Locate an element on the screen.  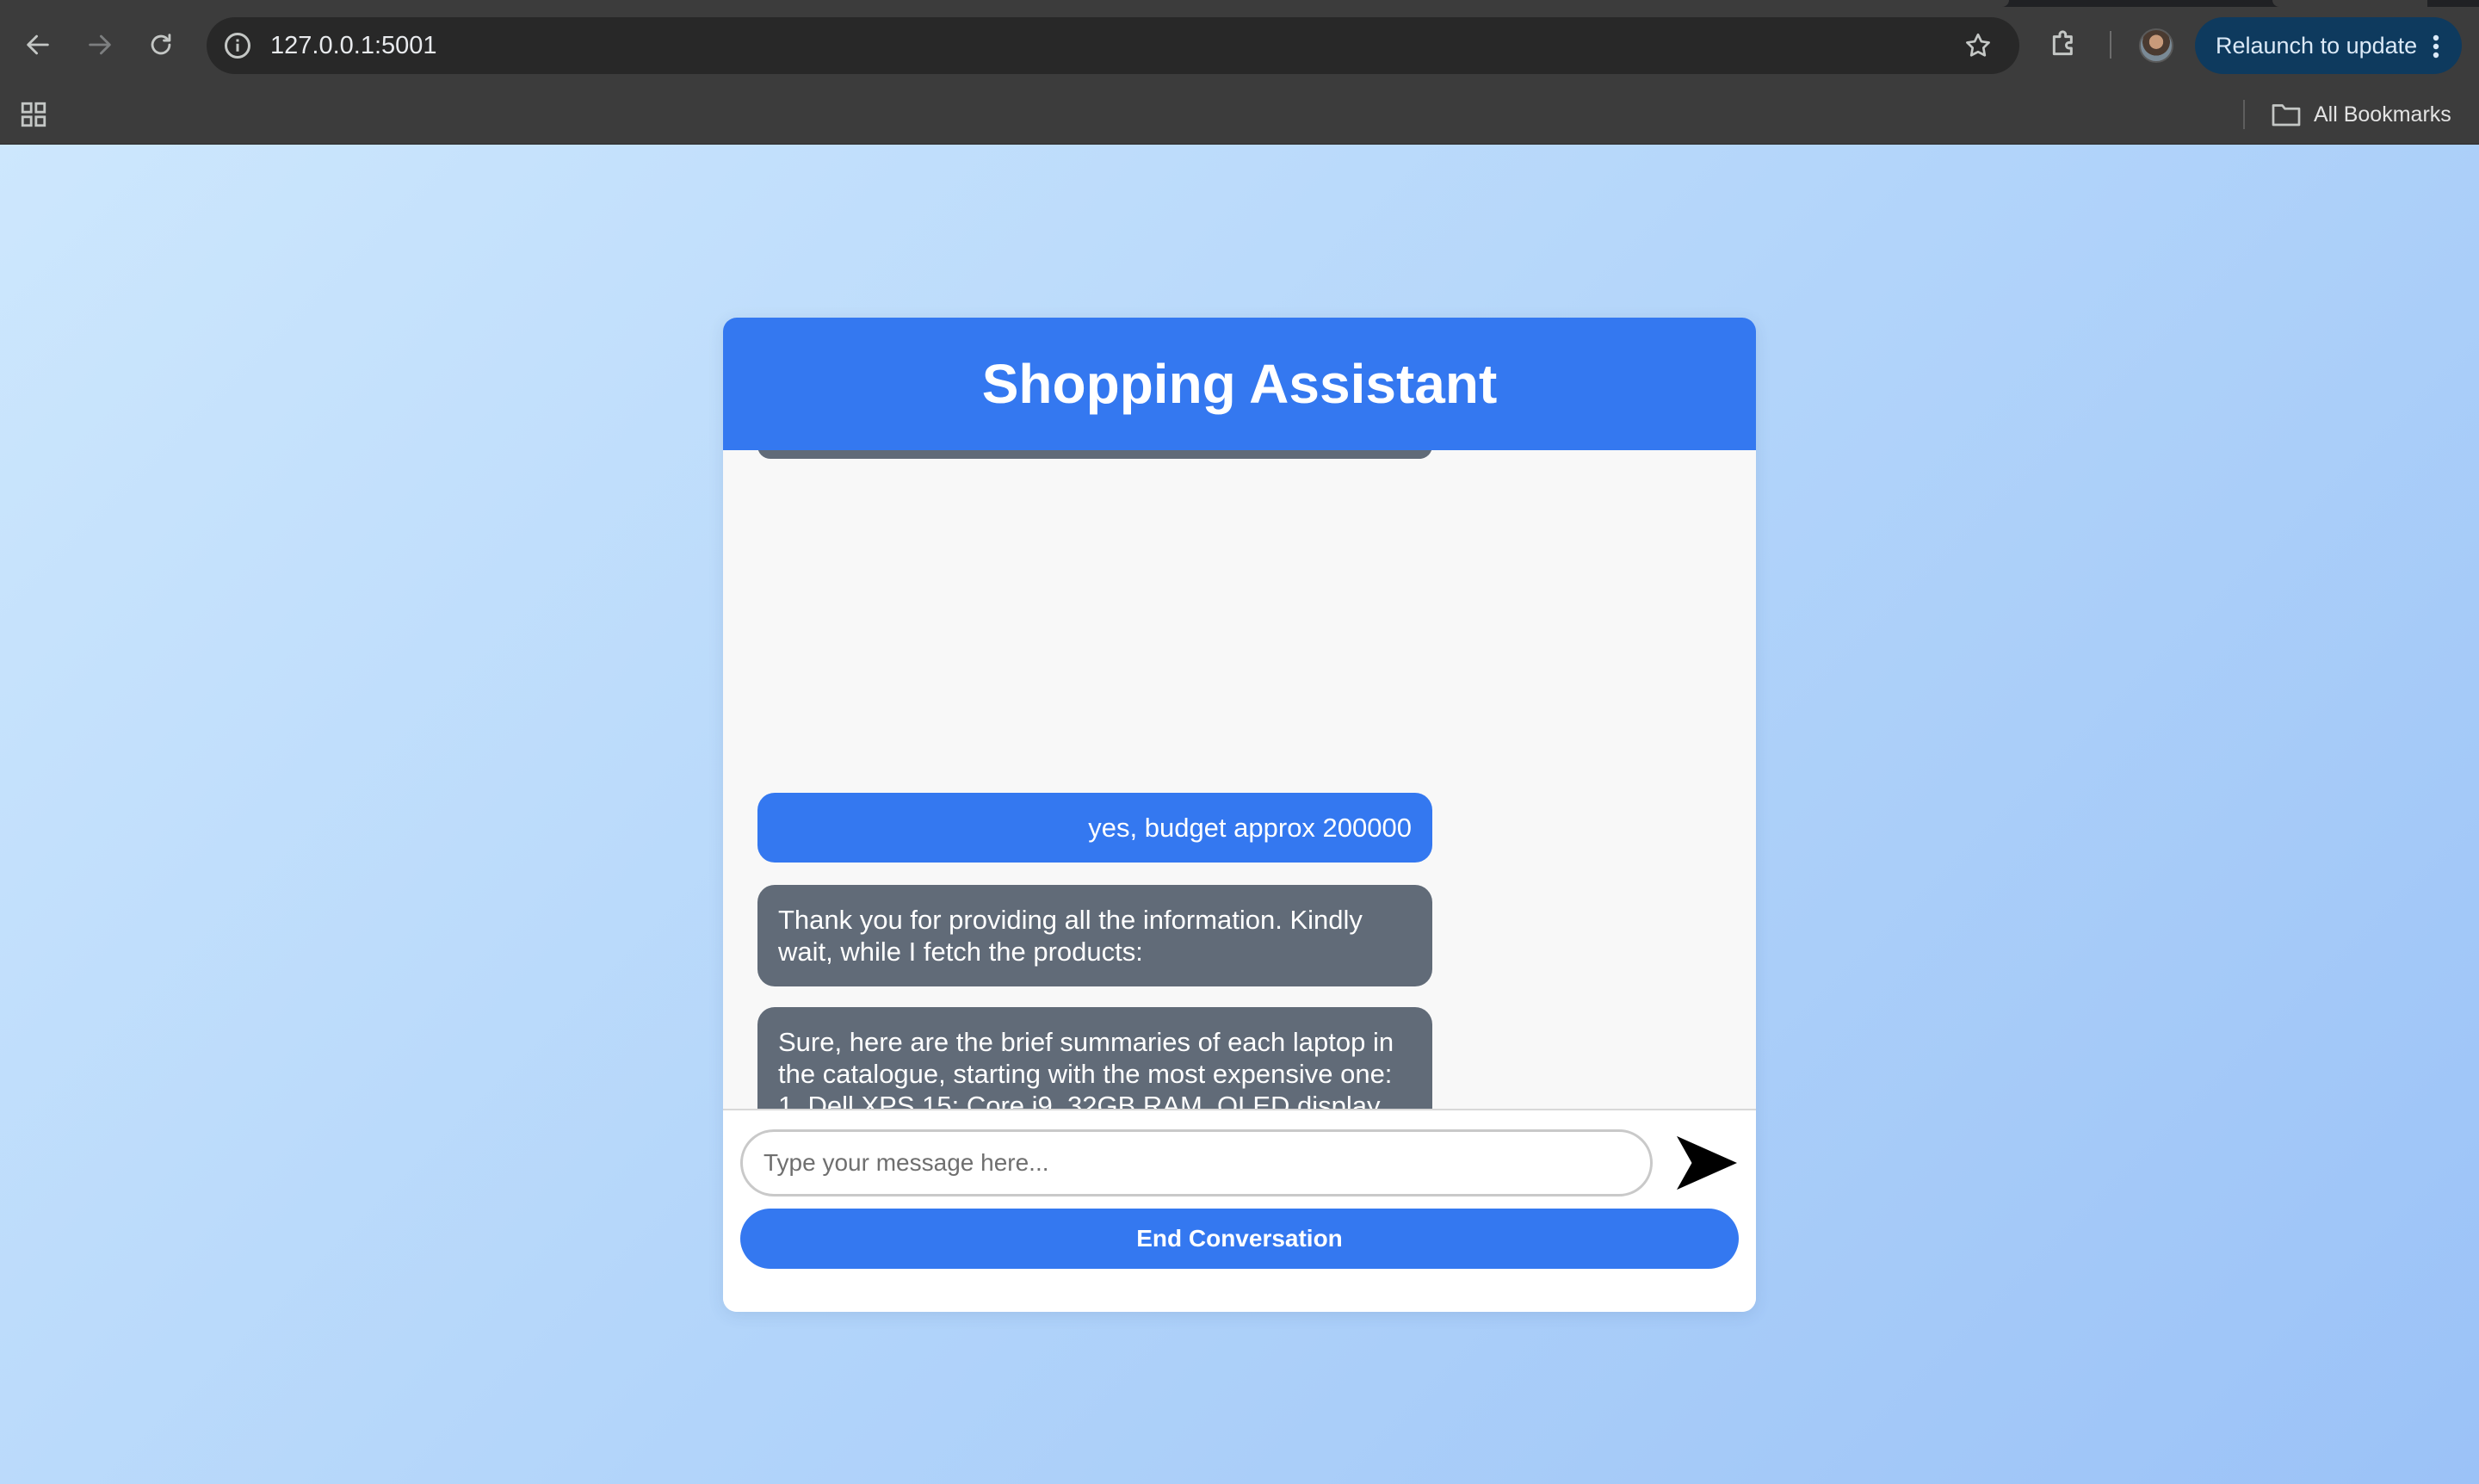
message-bubble-bot-previous is located at coordinates (1094, 454).